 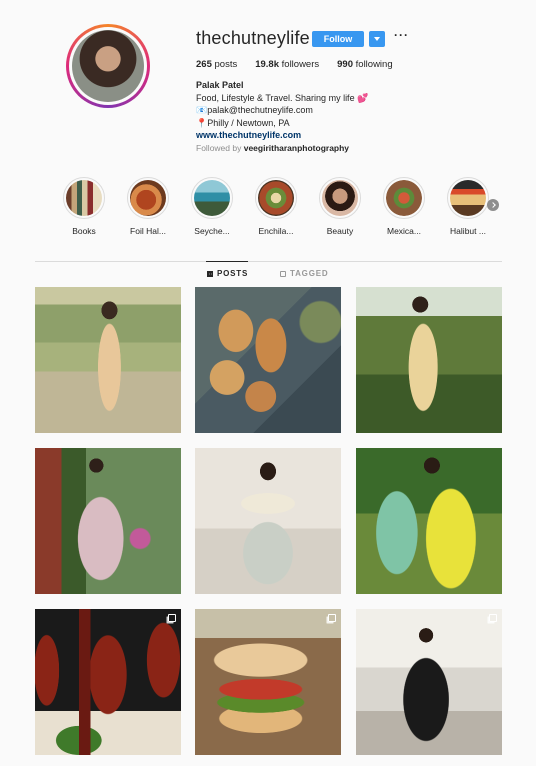 I want to click on followers-label: followers, so click(x=300, y=64).